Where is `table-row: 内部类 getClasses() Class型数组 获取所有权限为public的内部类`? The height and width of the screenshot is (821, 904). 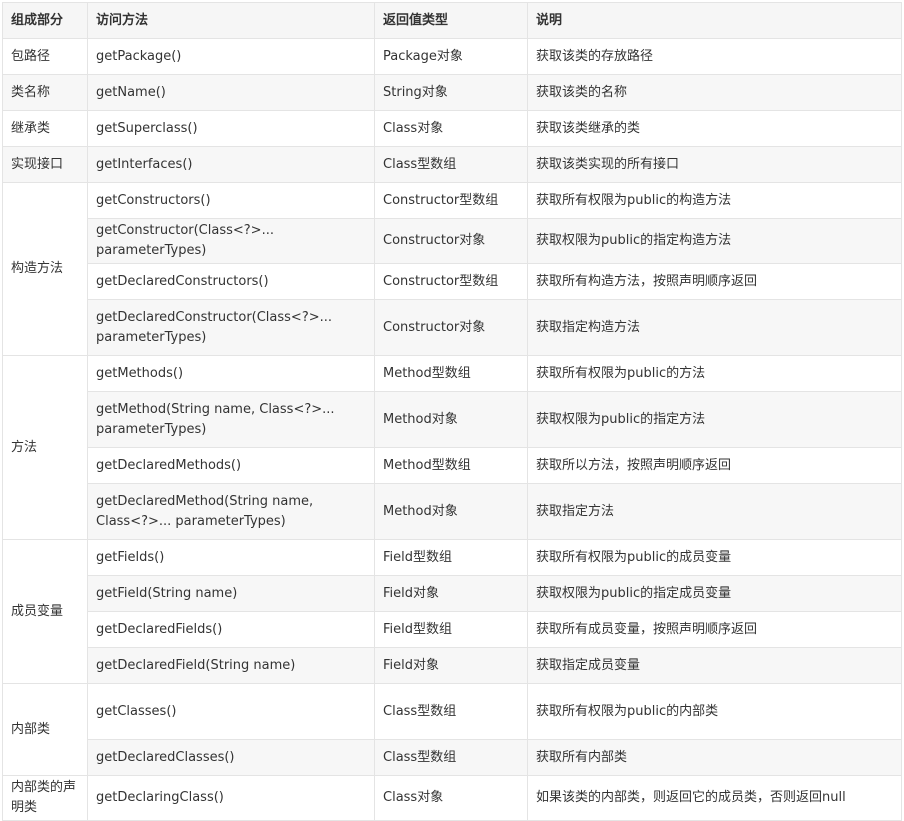 table-row: 内部类 getClasses() Class型数组 获取所有权限为public的内部类 is located at coordinates (452, 729).